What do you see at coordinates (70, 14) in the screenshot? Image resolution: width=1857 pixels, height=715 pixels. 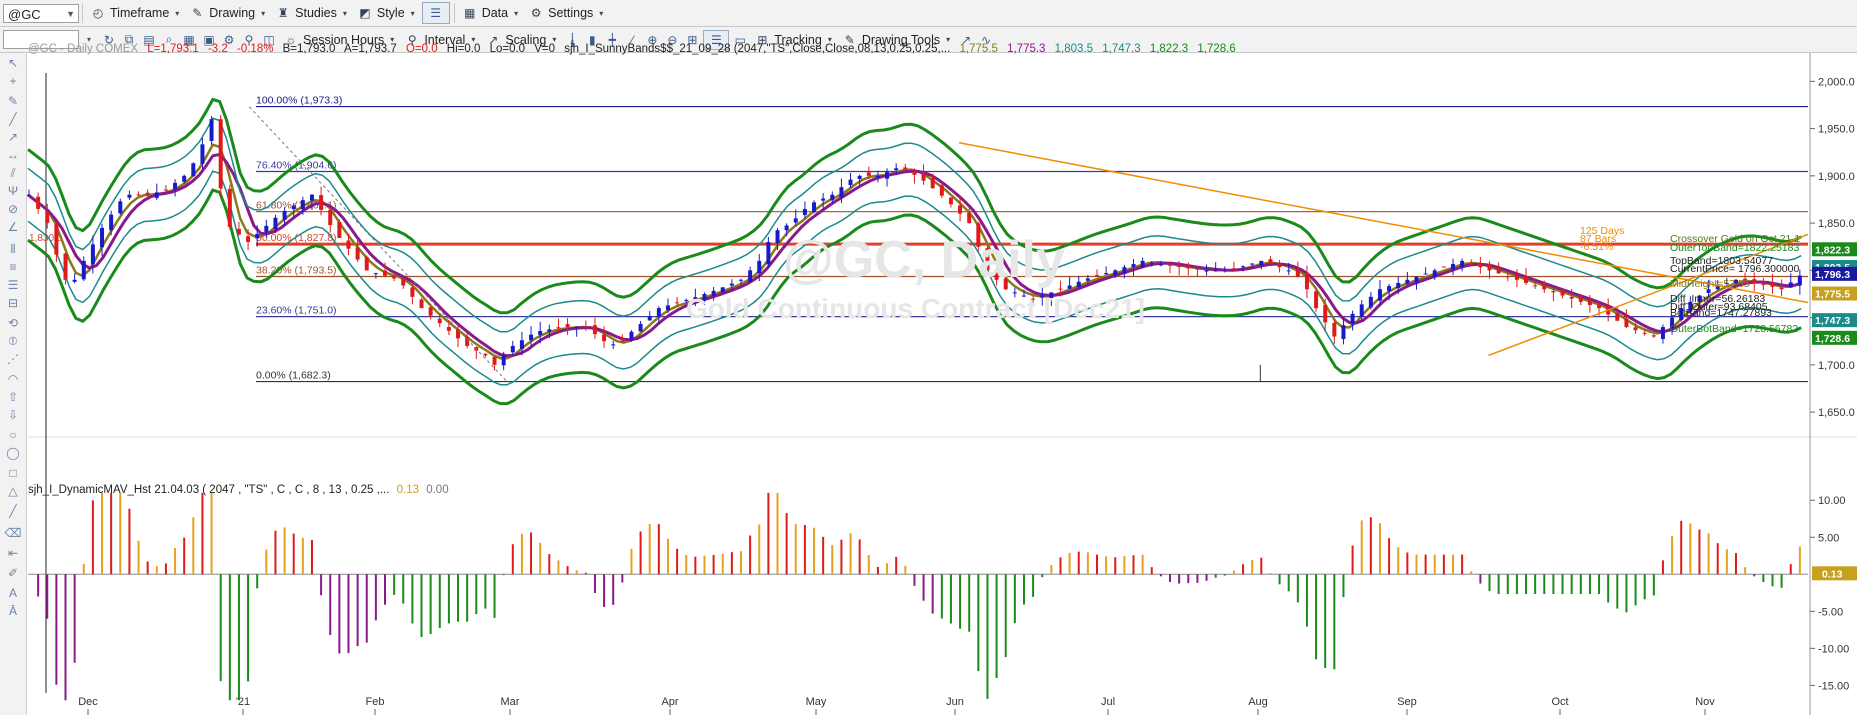 I see `chevron-down-icon: ▼` at bounding box center [70, 14].